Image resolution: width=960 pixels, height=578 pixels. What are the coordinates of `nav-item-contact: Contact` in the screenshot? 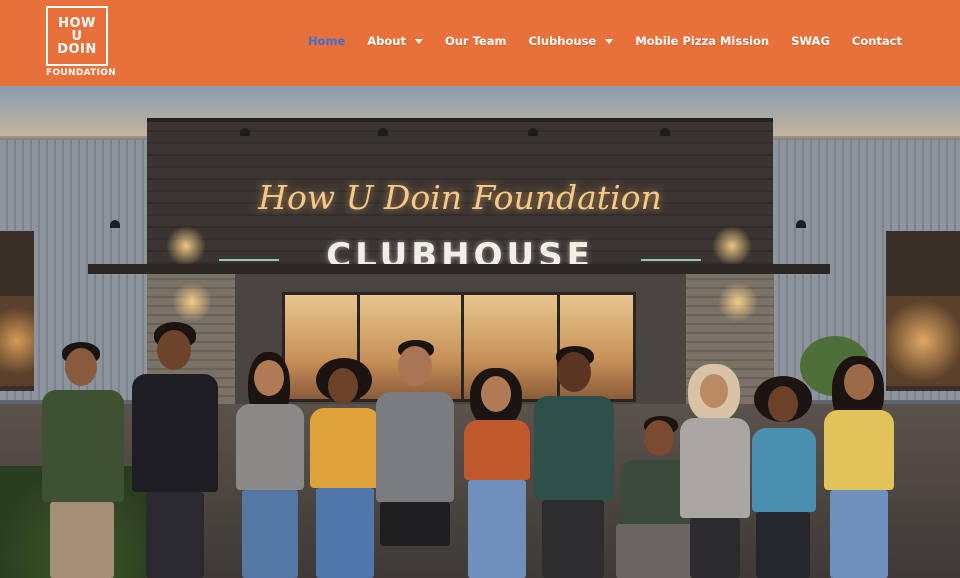 It's located at (877, 41).